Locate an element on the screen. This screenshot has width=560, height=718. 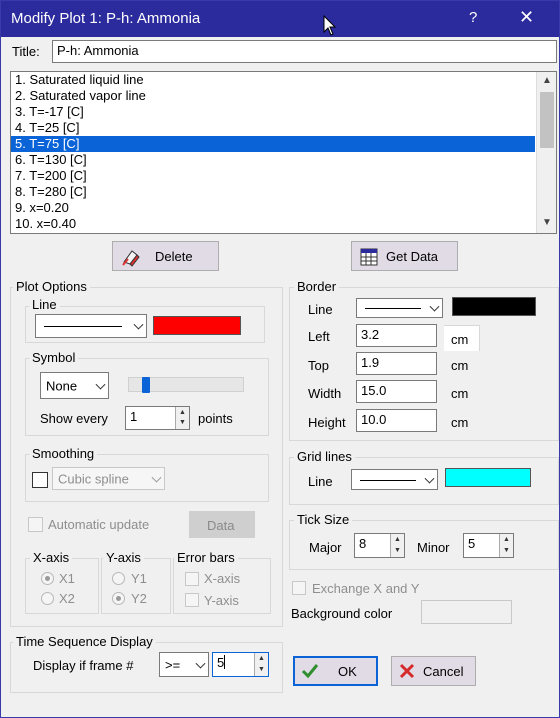
tick-minor-label: Minor is located at coordinates (433, 547).